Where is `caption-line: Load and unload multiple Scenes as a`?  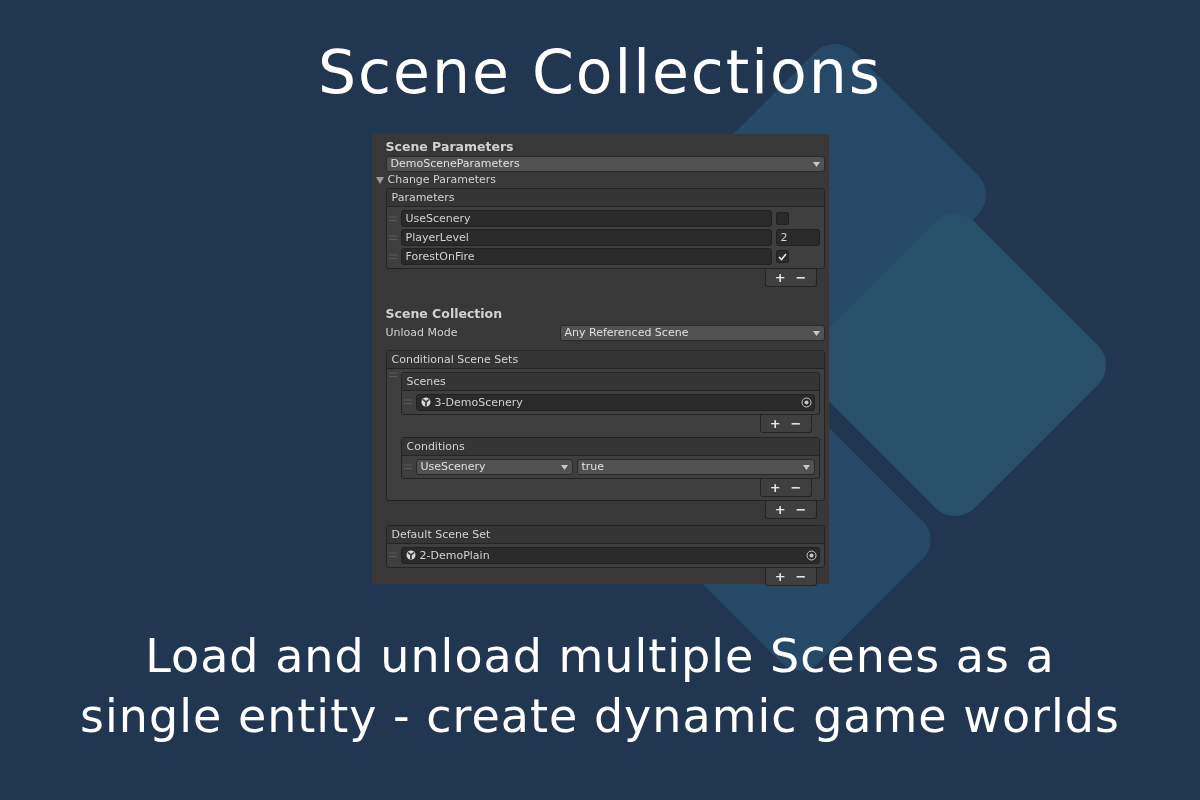
caption-line: Load and unload multiple Scenes as a is located at coordinates (600, 656).